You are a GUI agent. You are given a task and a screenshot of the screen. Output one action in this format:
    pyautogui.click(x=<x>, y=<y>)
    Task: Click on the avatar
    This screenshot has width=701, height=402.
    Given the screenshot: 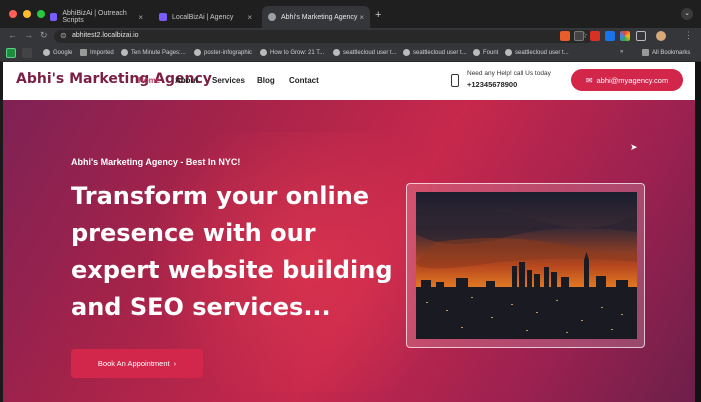 What is the action you would take?
    pyautogui.click(x=661, y=36)
    